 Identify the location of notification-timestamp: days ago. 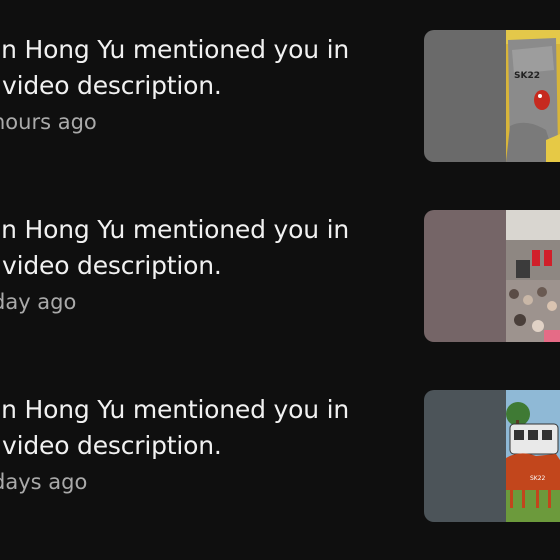
(44, 482).